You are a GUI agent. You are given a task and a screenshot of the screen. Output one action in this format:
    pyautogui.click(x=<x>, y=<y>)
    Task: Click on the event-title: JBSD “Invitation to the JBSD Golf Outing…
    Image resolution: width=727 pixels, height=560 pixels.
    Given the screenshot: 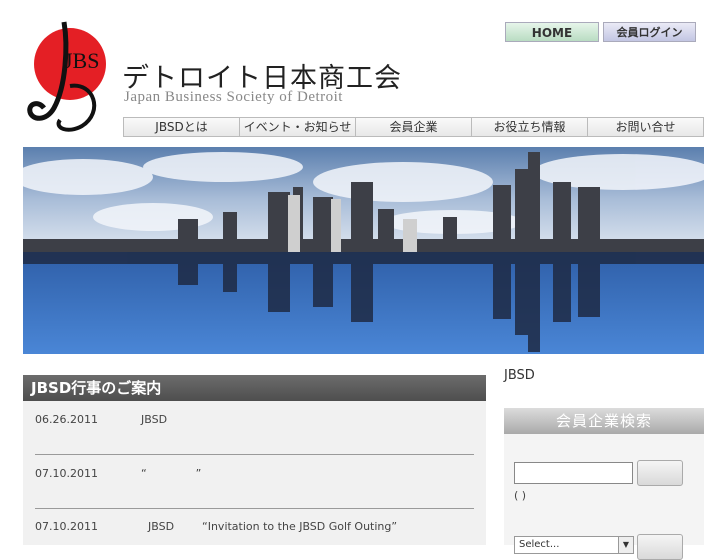 What is the action you would take?
    pyautogui.click(x=269, y=526)
    